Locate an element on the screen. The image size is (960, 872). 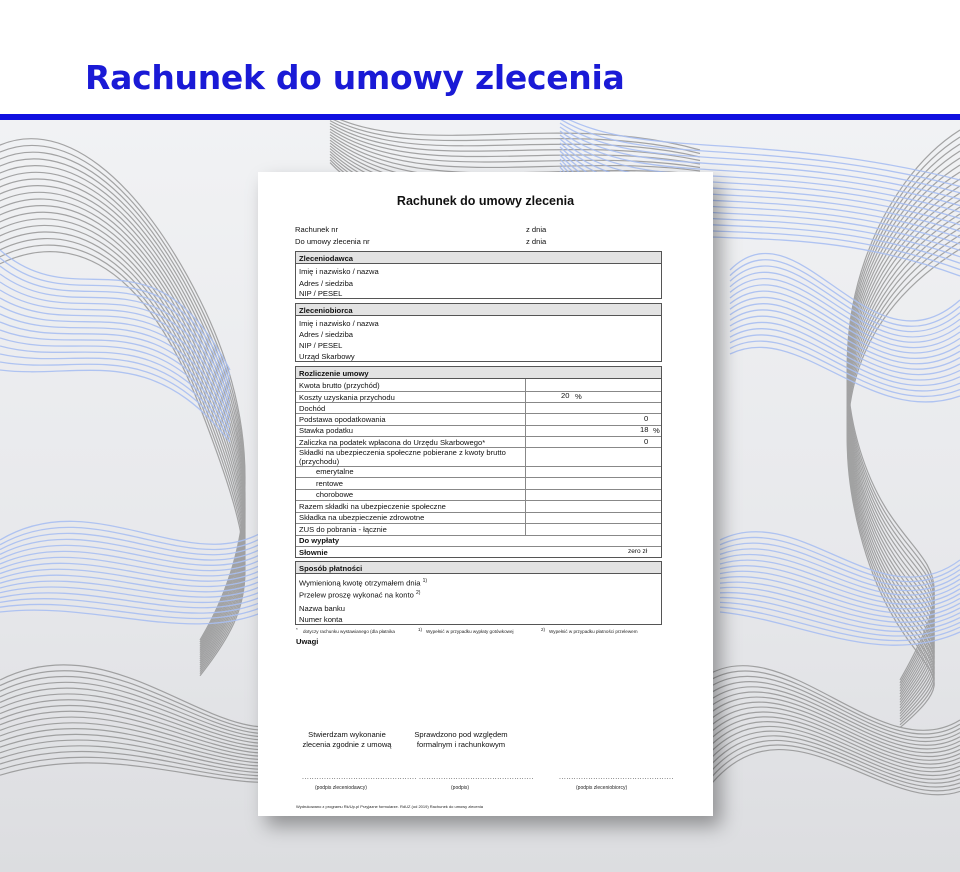
contractor-tax-office-label: Urząd Skarbowy is located at coordinates (327, 356).